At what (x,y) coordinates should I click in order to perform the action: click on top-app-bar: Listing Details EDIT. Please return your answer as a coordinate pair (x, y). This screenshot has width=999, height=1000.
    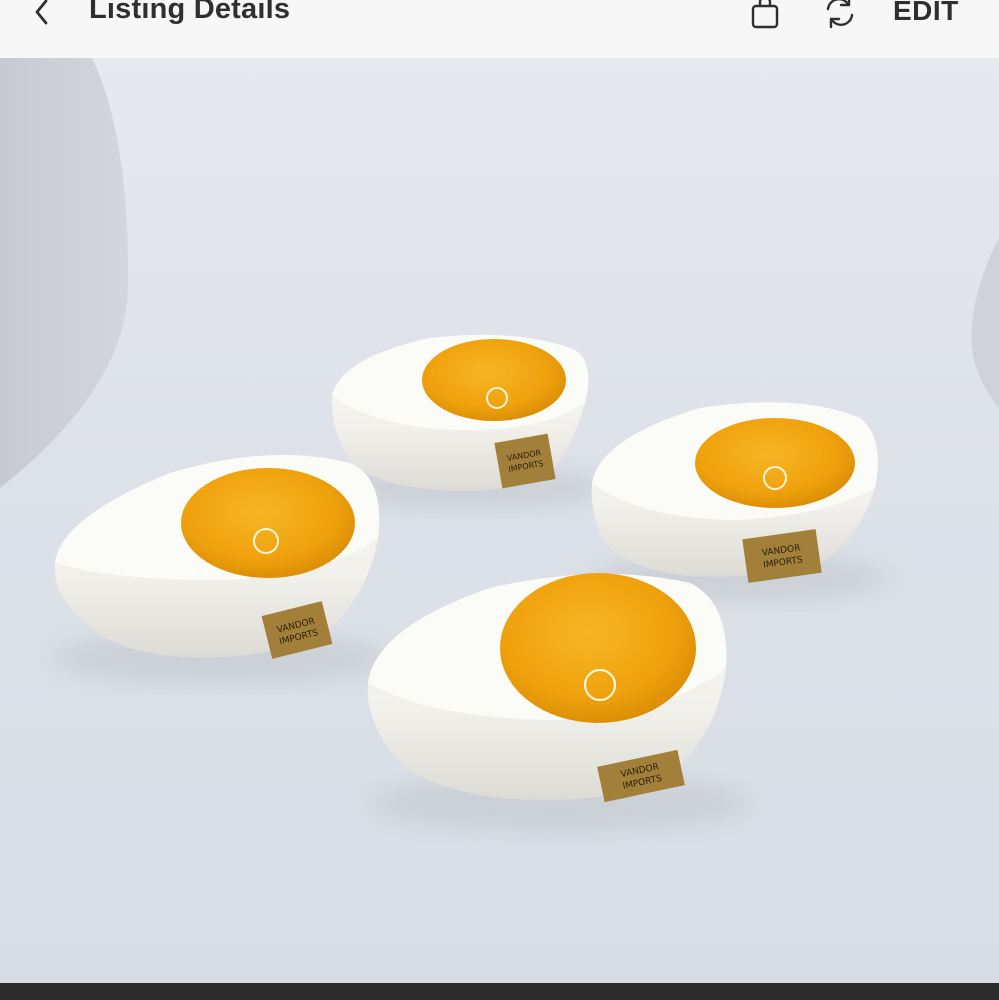
    Looking at the image, I should click on (499, 29).